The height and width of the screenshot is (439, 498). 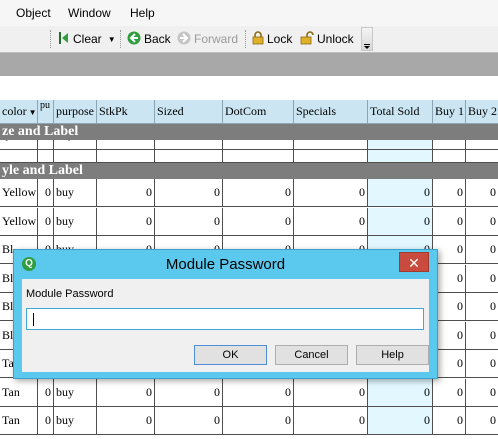 I want to click on toolbar-separator, so click(x=50, y=39).